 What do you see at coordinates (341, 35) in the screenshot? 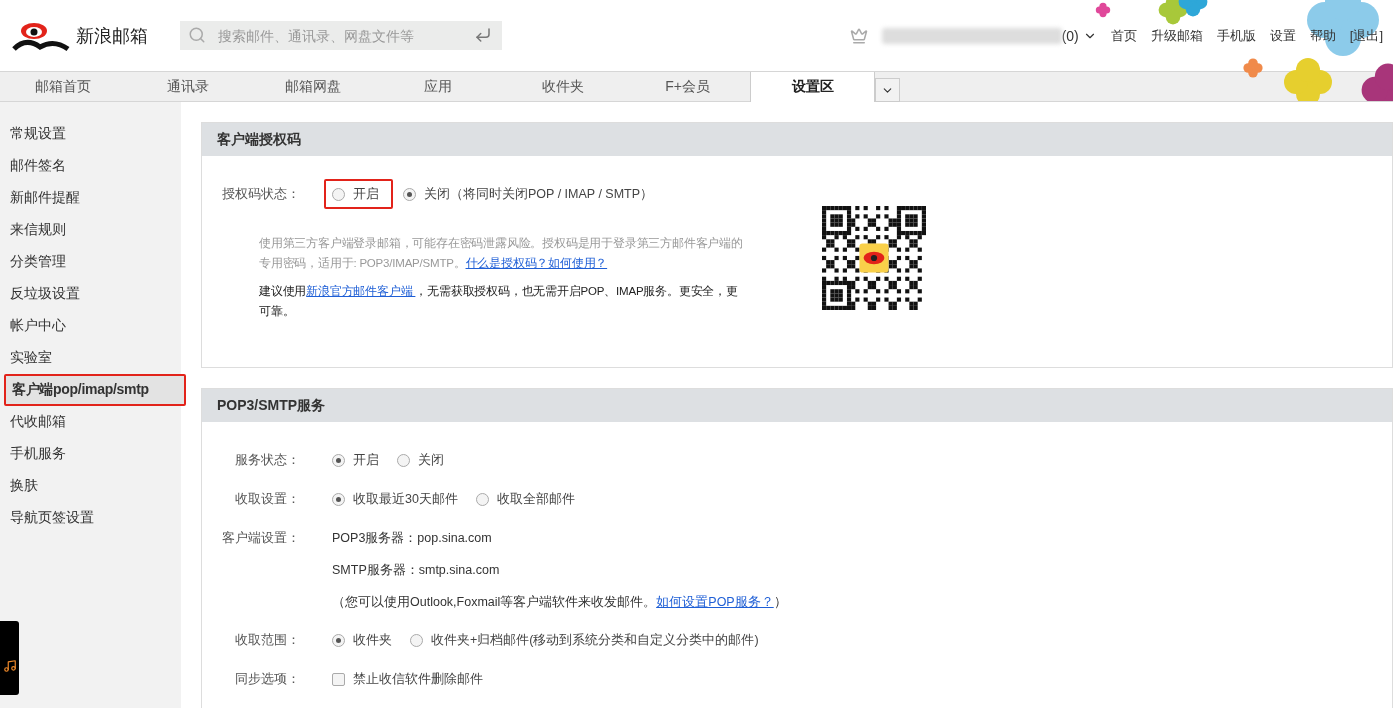
I see `search-field: 搜索邮件、通讯录、网盘文件等` at bounding box center [341, 35].